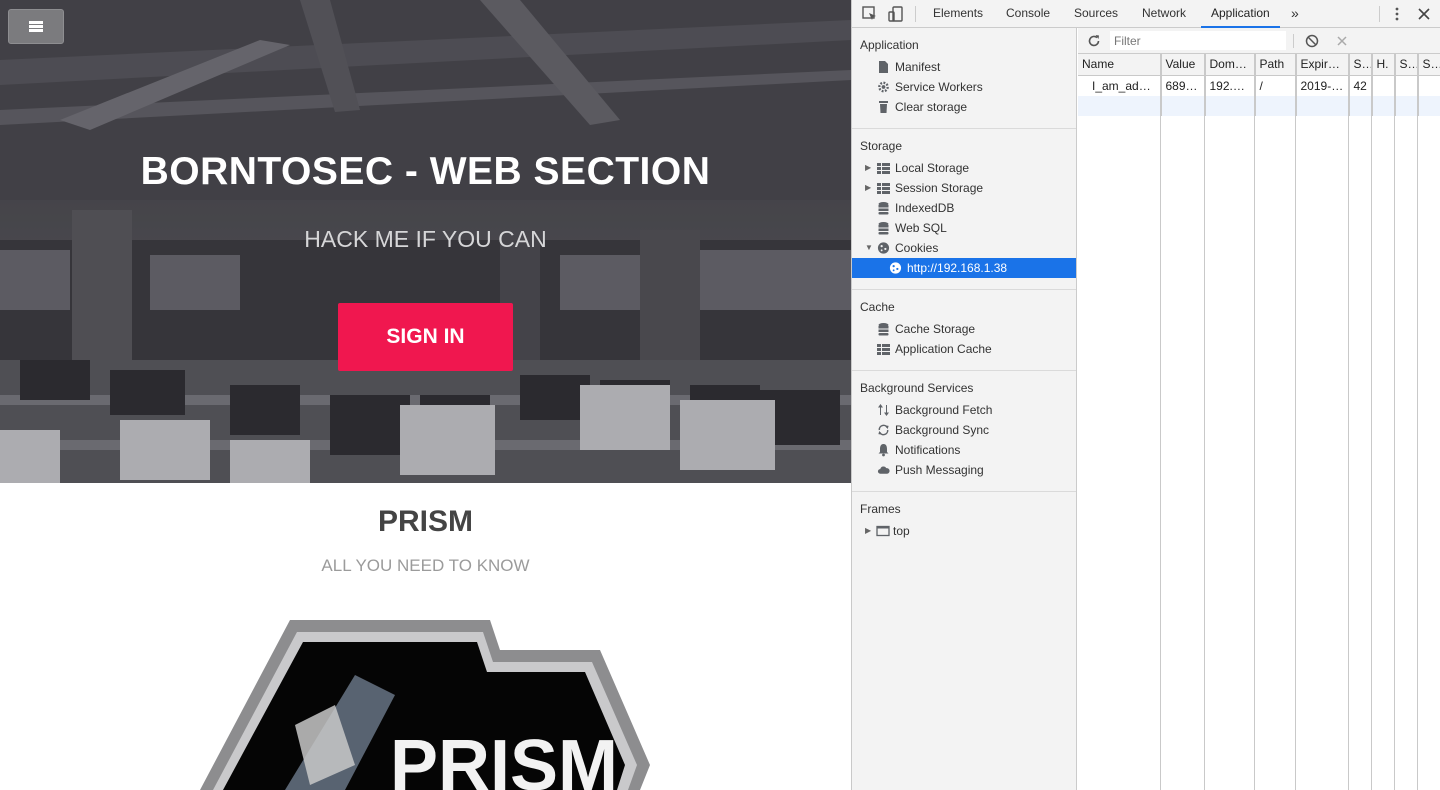 Image resolution: width=1440 pixels, height=790 pixels. Describe the element at coordinates (943, 349) in the screenshot. I see `sidebar-item-label: Application Cache` at that location.